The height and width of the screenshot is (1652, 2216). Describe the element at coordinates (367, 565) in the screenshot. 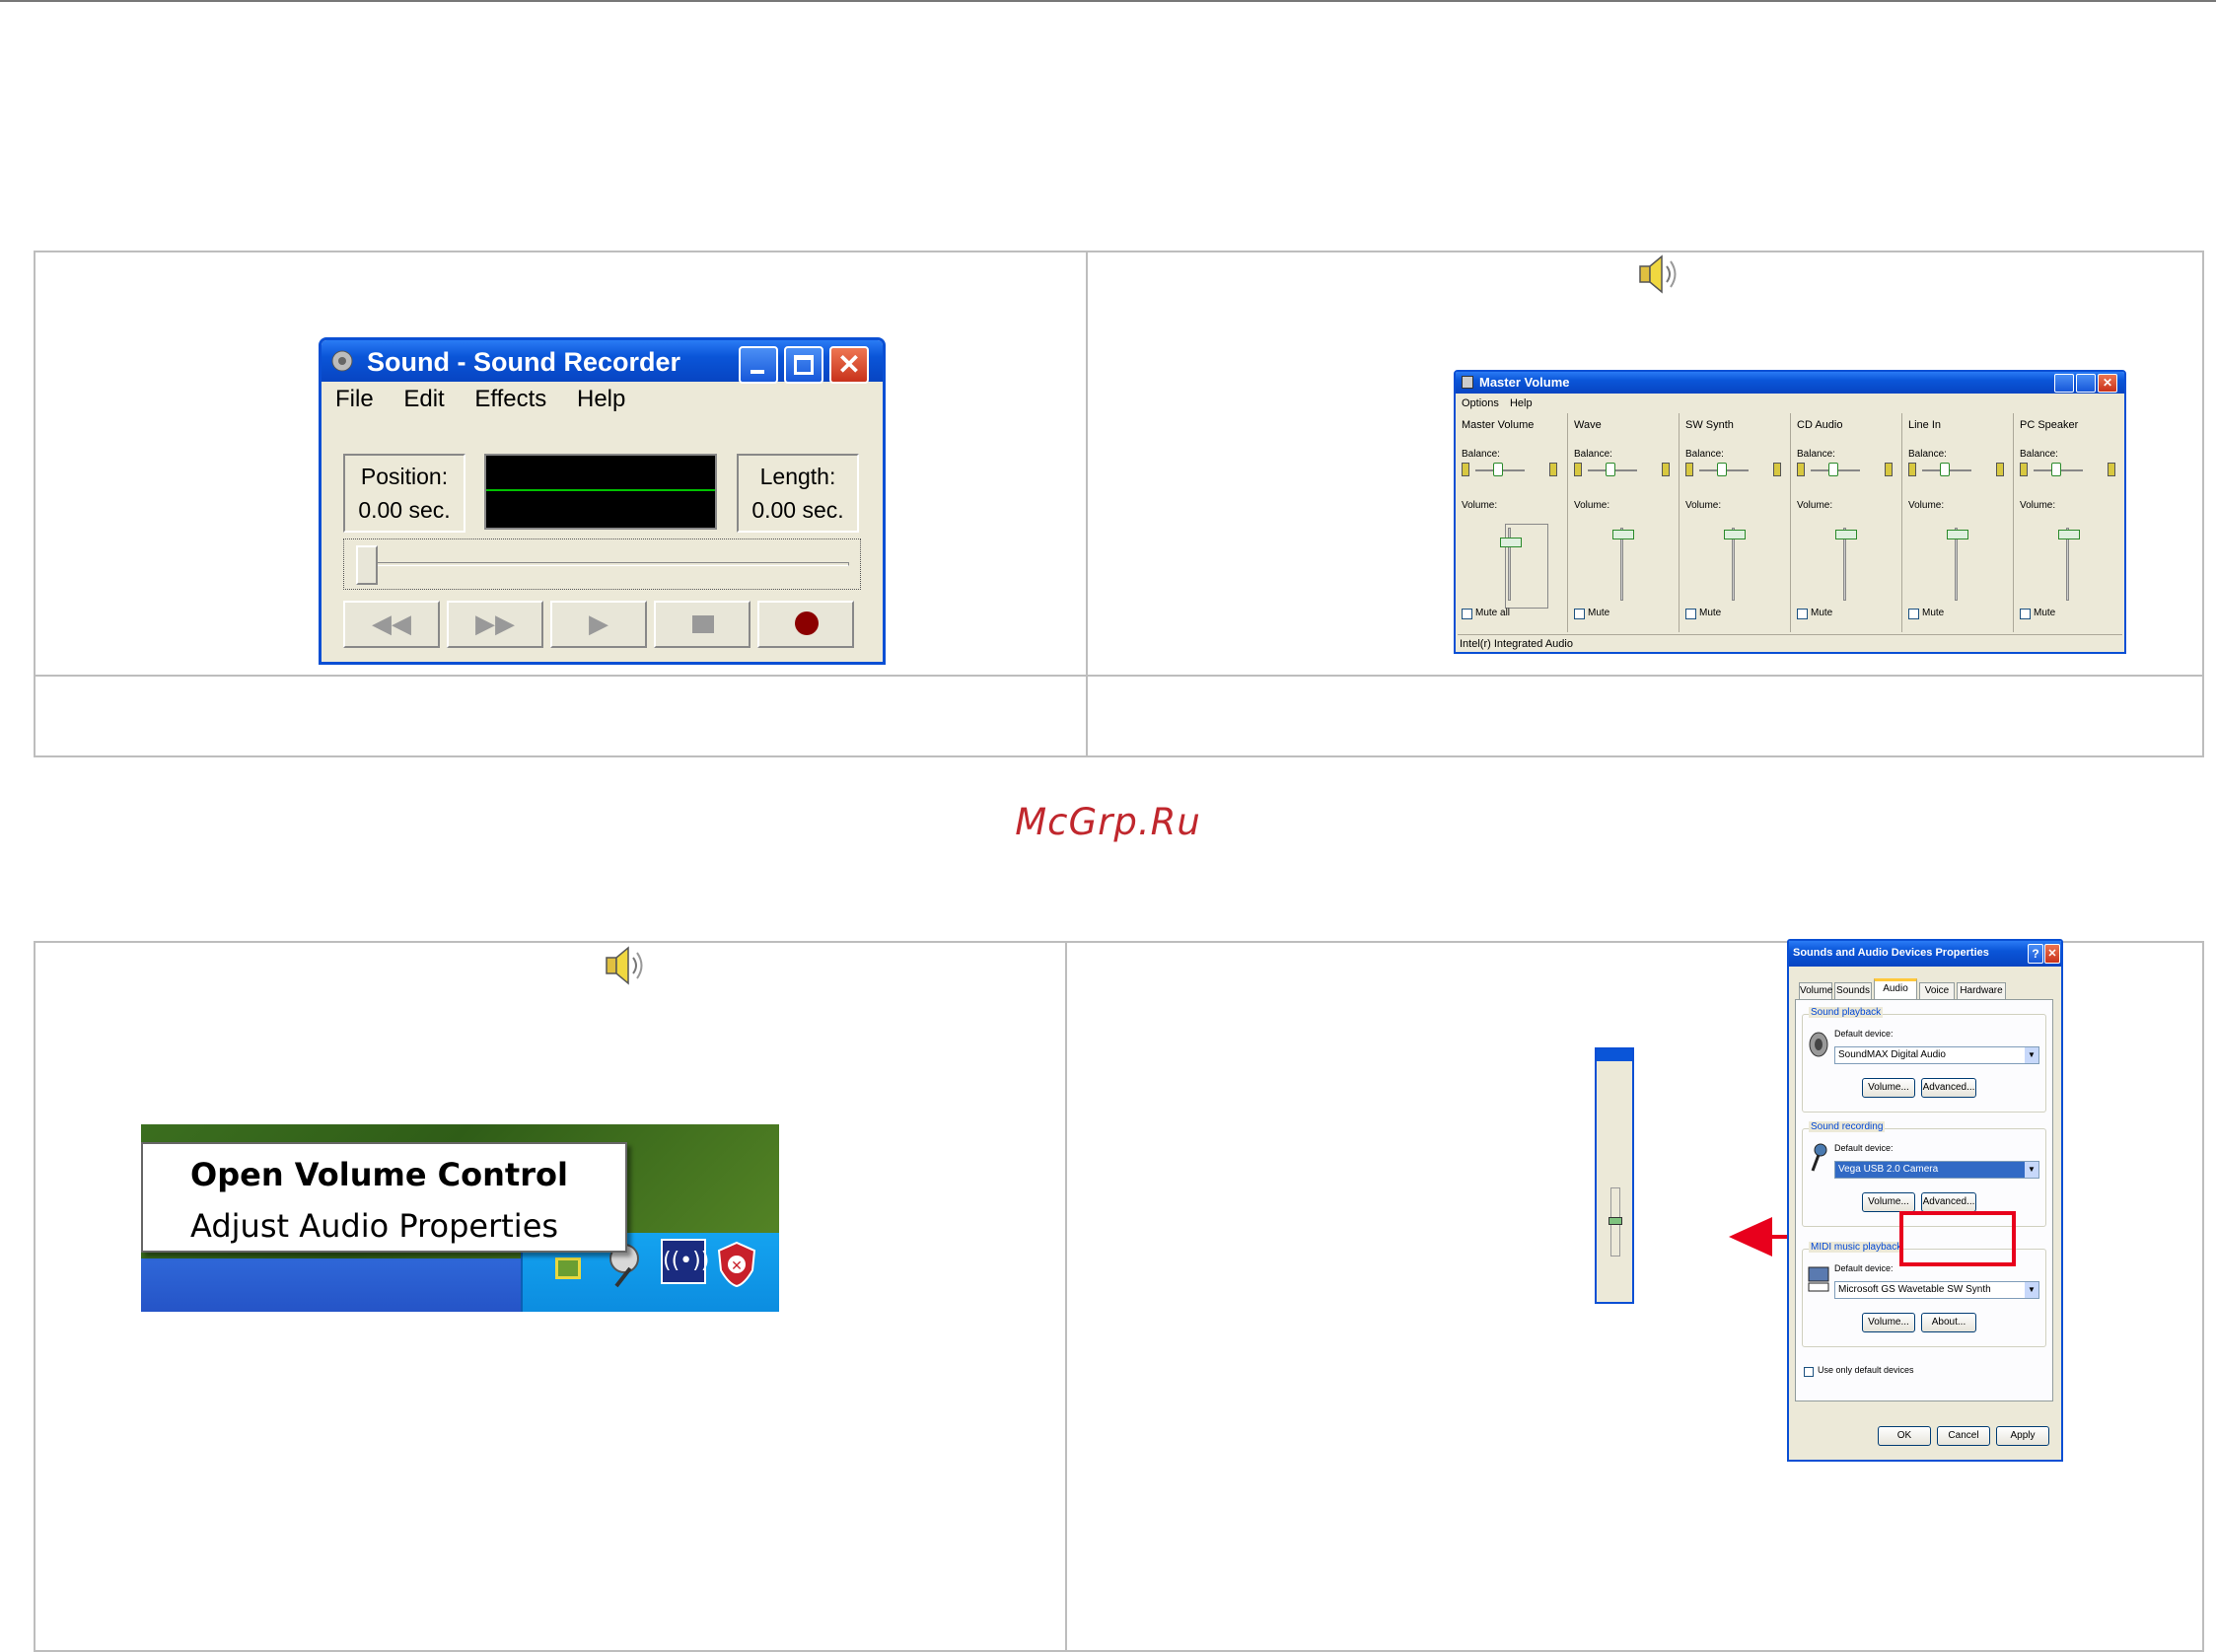

I see `seek-thumb` at that location.